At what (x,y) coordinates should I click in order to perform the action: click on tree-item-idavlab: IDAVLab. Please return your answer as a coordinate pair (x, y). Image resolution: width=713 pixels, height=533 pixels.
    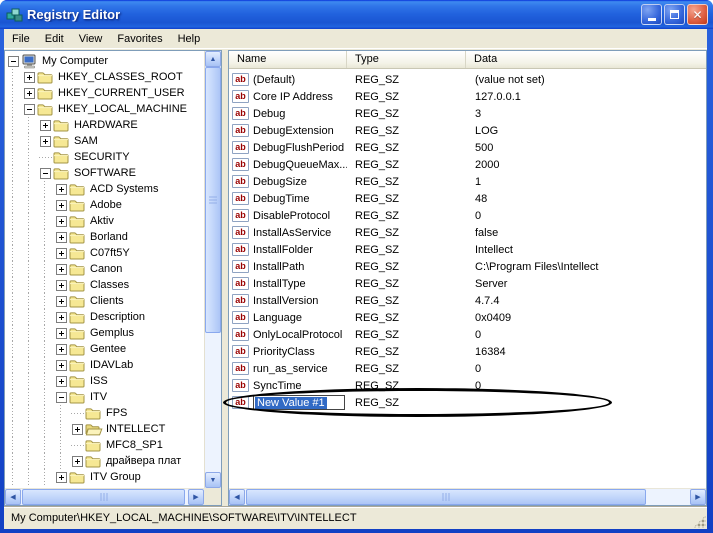
    Looking at the image, I should click on (104, 365).